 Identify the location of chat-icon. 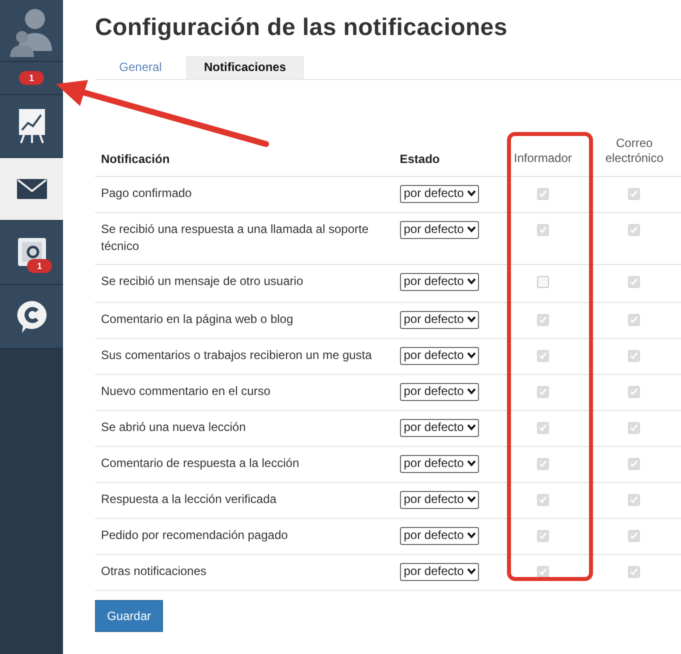
(32, 317).